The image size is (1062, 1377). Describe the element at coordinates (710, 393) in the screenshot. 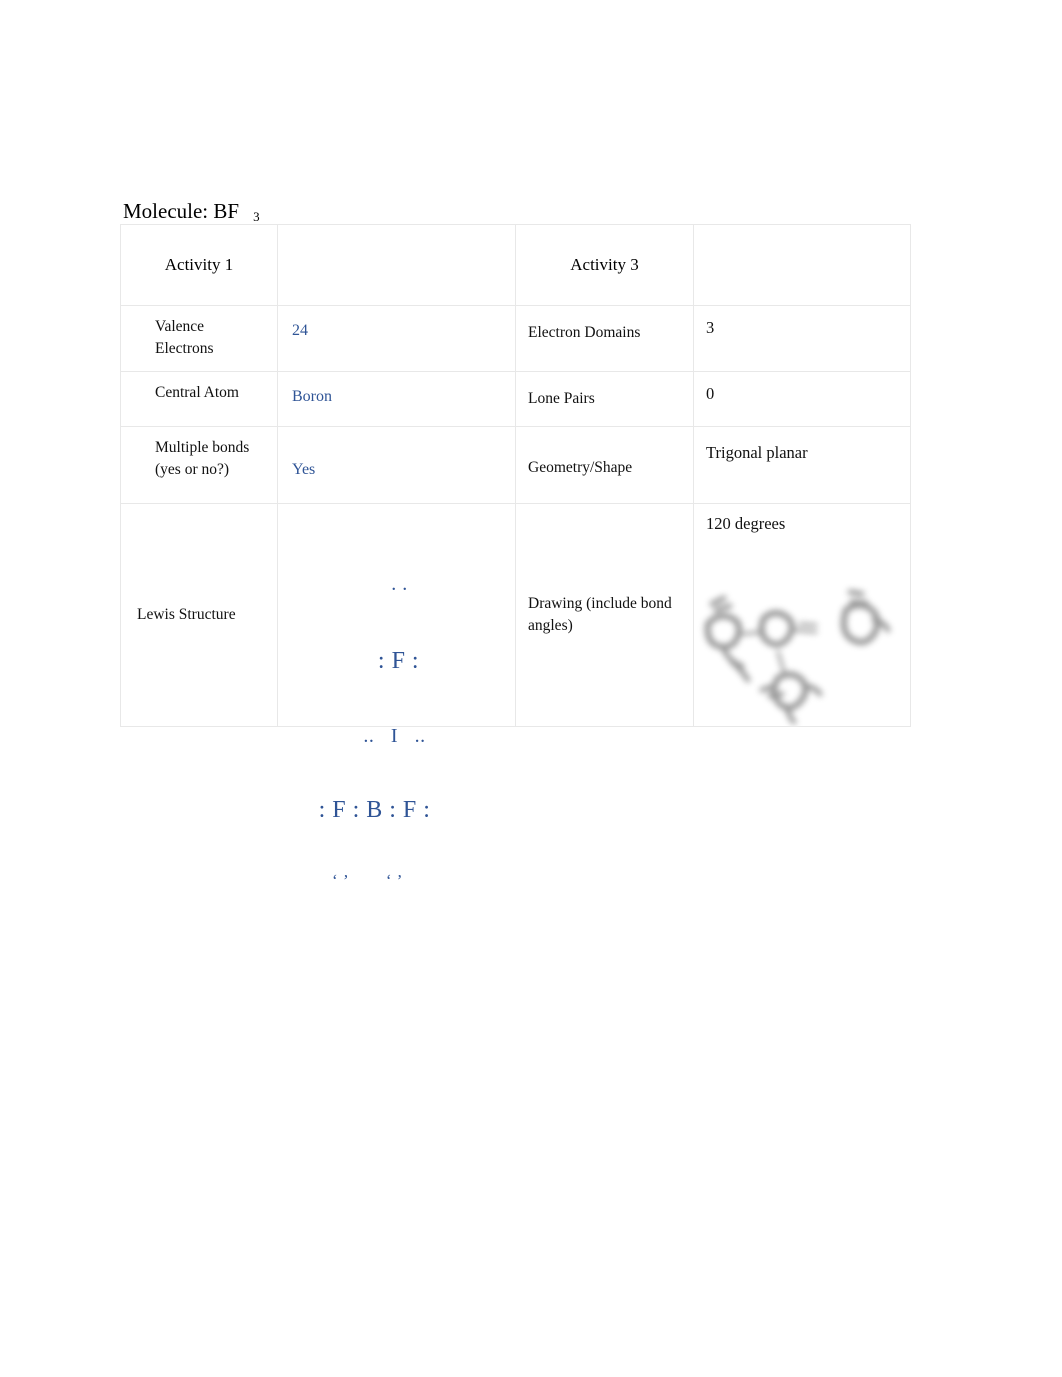

I see `value-lone-pairs: 0` at that location.